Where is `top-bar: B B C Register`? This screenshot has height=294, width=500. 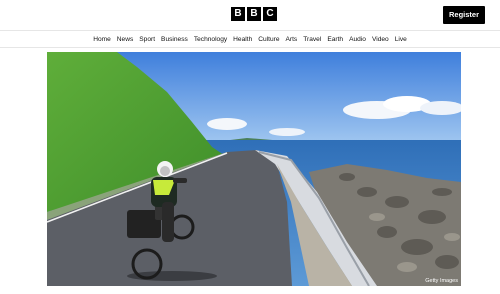
top-bar: B B C Register is located at coordinates (250, 15).